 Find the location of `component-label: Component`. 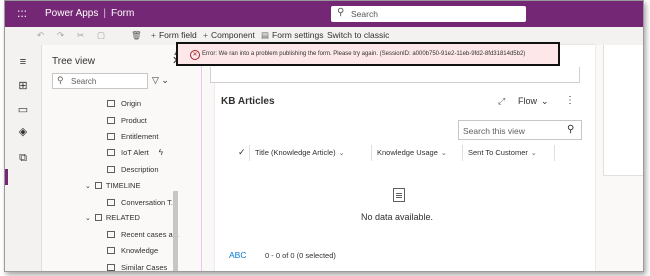

component-label: Component is located at coordinates (232, 35).